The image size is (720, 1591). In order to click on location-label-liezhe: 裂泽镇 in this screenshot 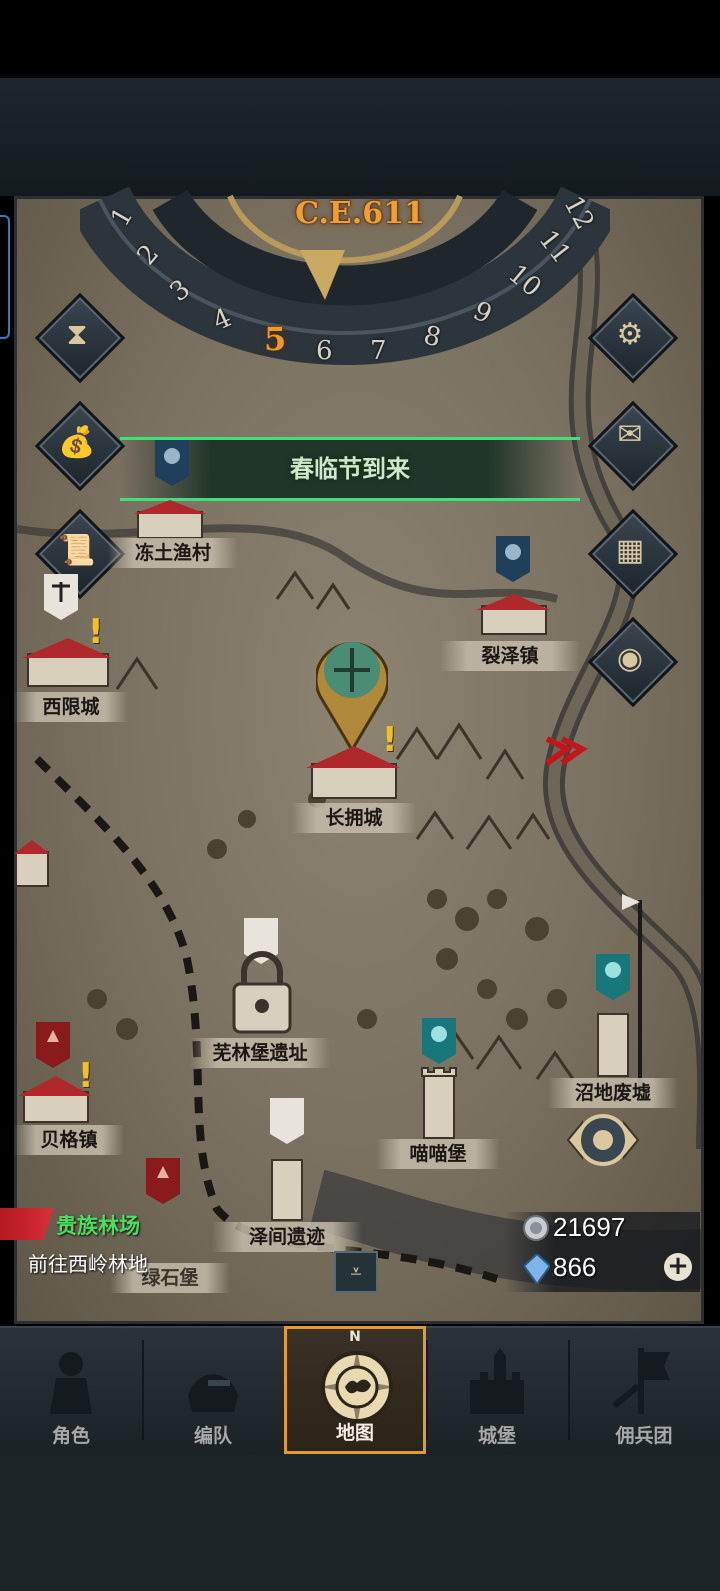, I will do `click(510, 656)`.